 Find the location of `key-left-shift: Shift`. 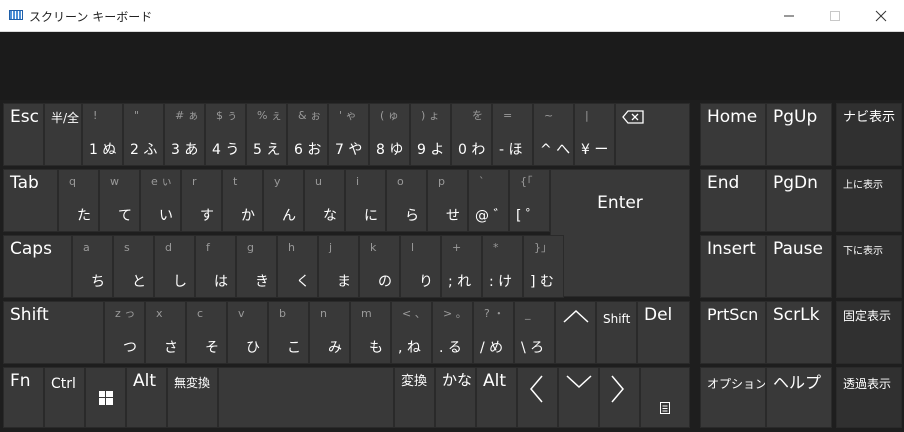

key-left-shift: Shift is located at coordinates (53, 332).